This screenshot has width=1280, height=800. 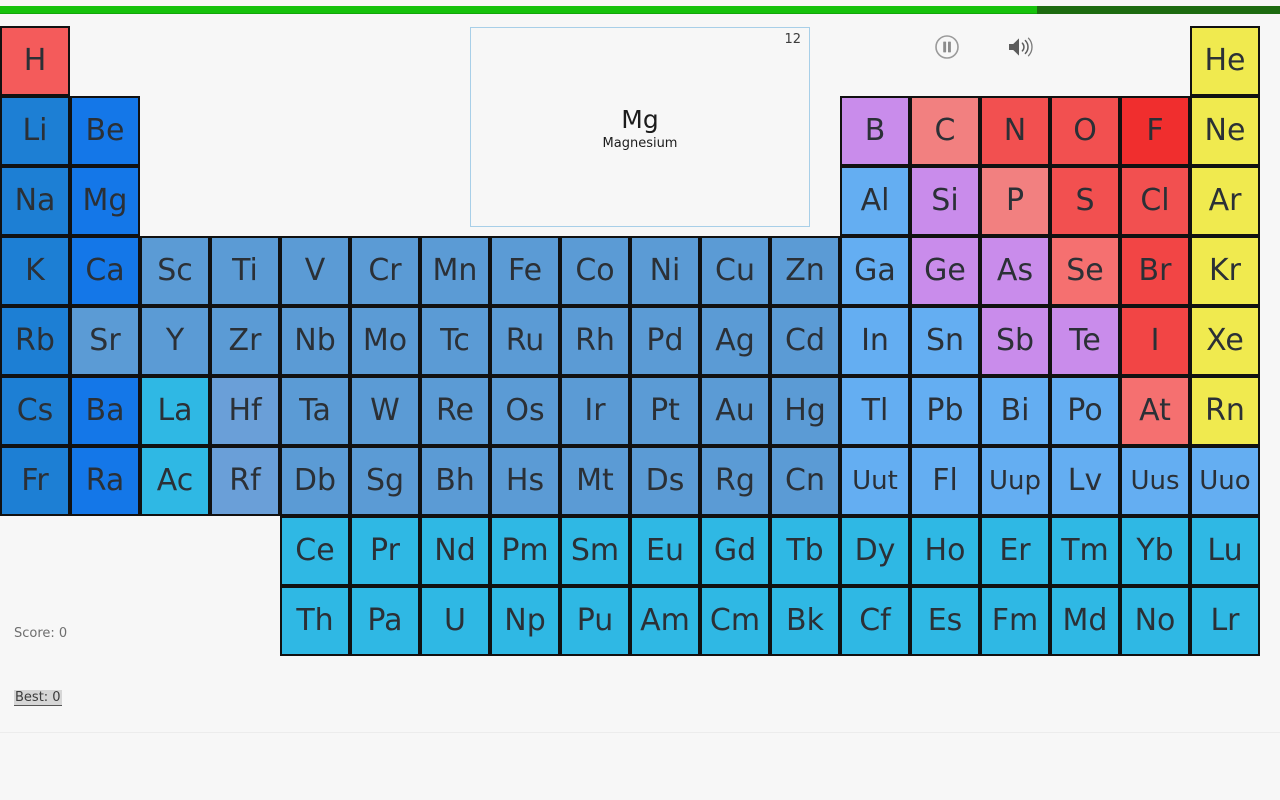 What do you see at coordinates (735, 481) in the screenshot?
I see `element-cell-rg: Rg` at bounding box center [735, 481].